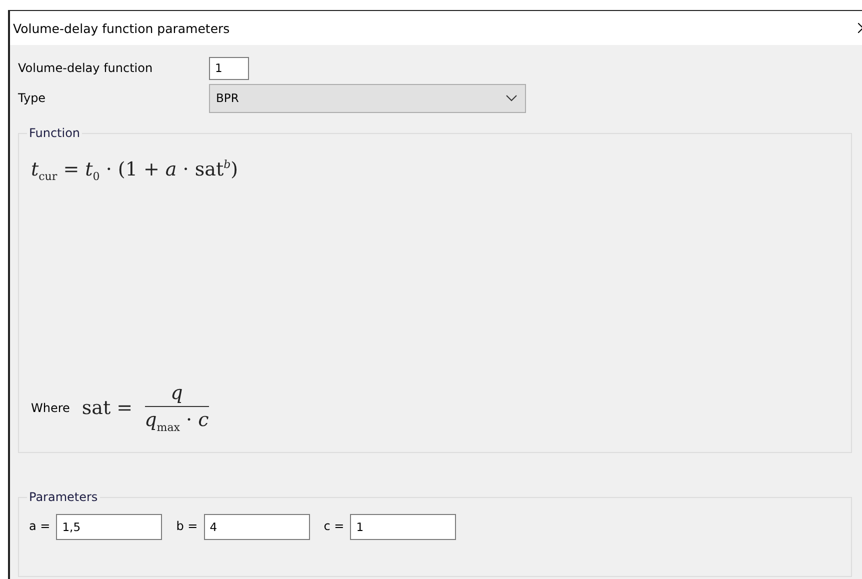 The width and height of the screenshot is (862, 579). Describe the element at coordinates (367, 98) in the screenshot. I see `type-dropdown: BPR` at that location.